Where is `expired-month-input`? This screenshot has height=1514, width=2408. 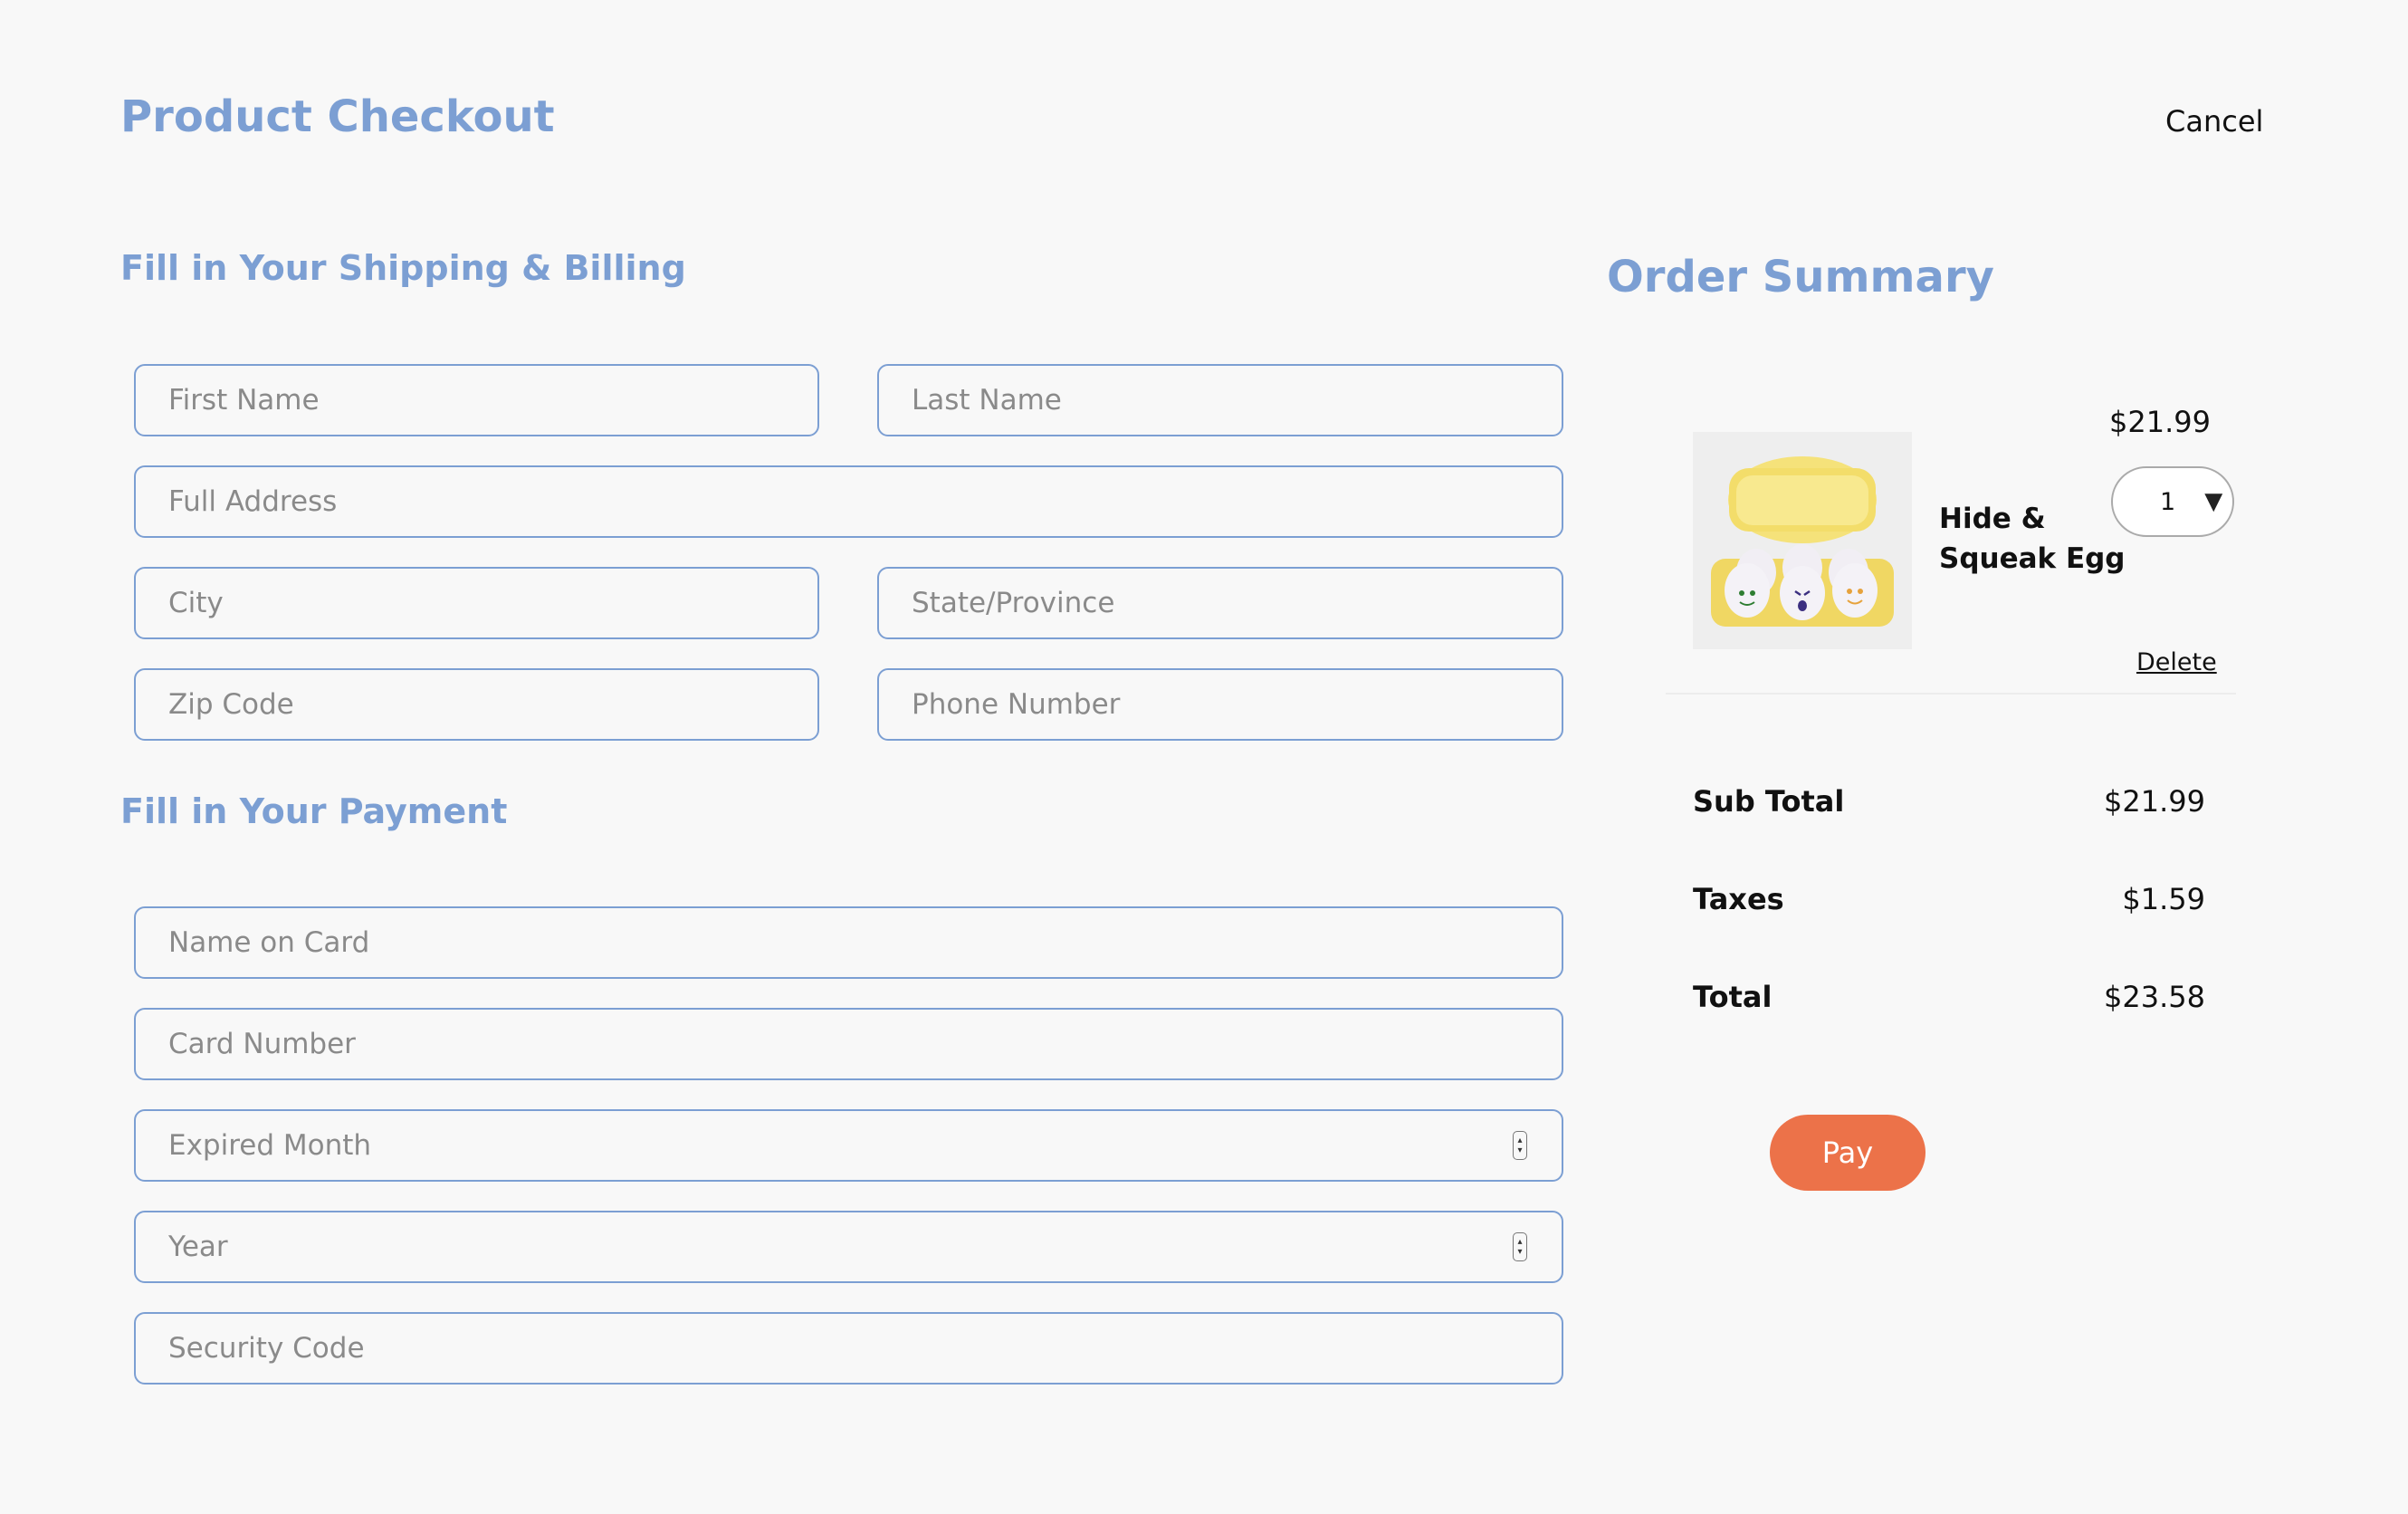
expired-month-input is located at coordinates (864, 1145).